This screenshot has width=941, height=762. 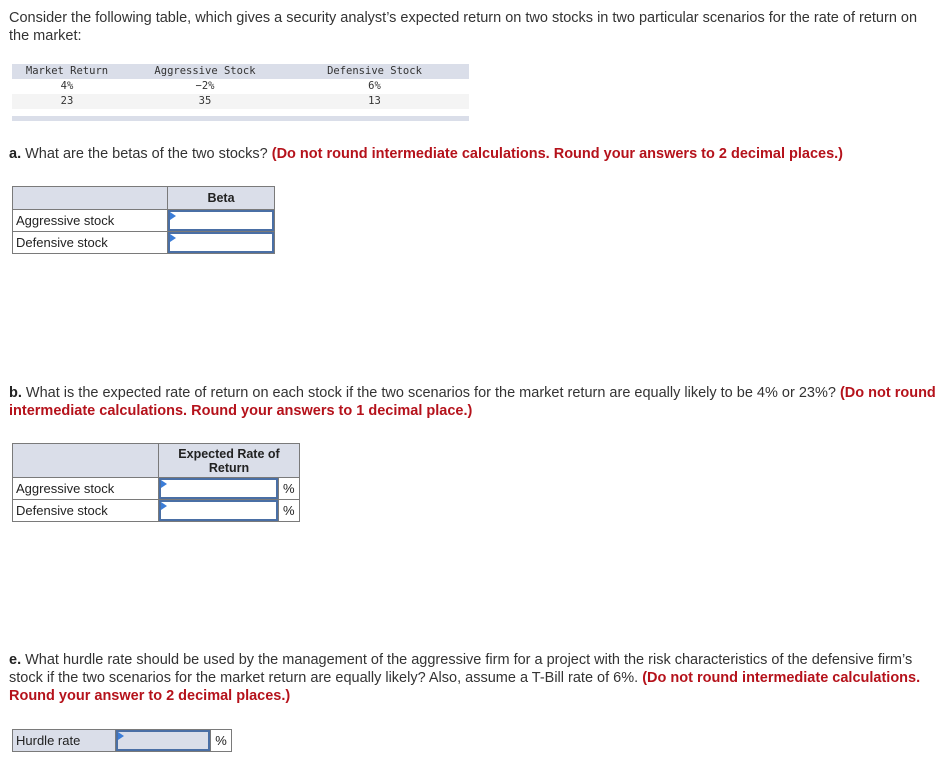 I want to click on return-defensive-field, so click(x=218, y=510).